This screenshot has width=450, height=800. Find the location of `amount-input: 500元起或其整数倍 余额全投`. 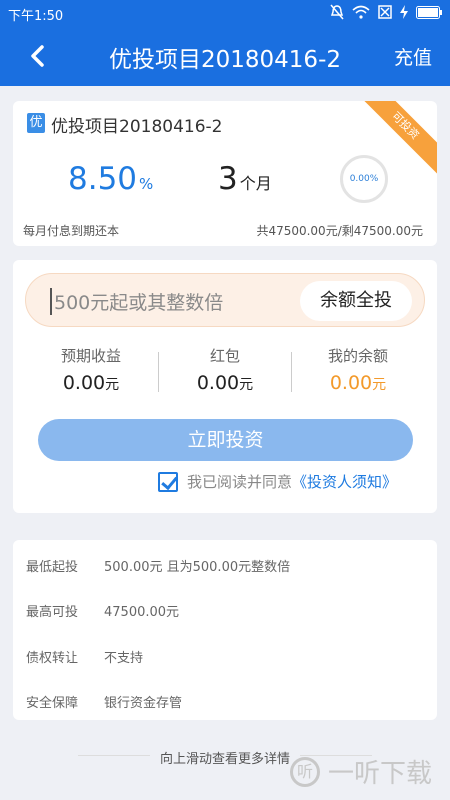

amount-input: 500元起或其整数倍 余额全投 is located at coordinates (225, 300).